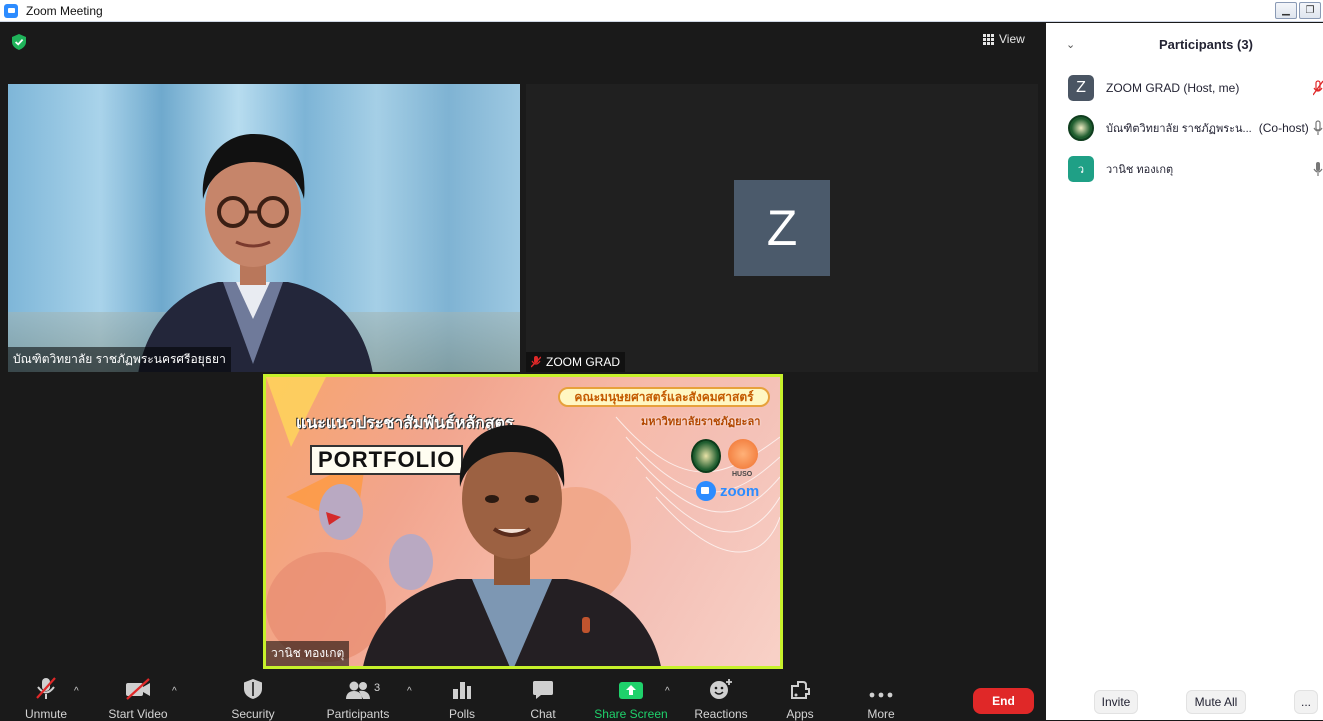  I want to click on invite-button: Invite, so click(1116, 702).